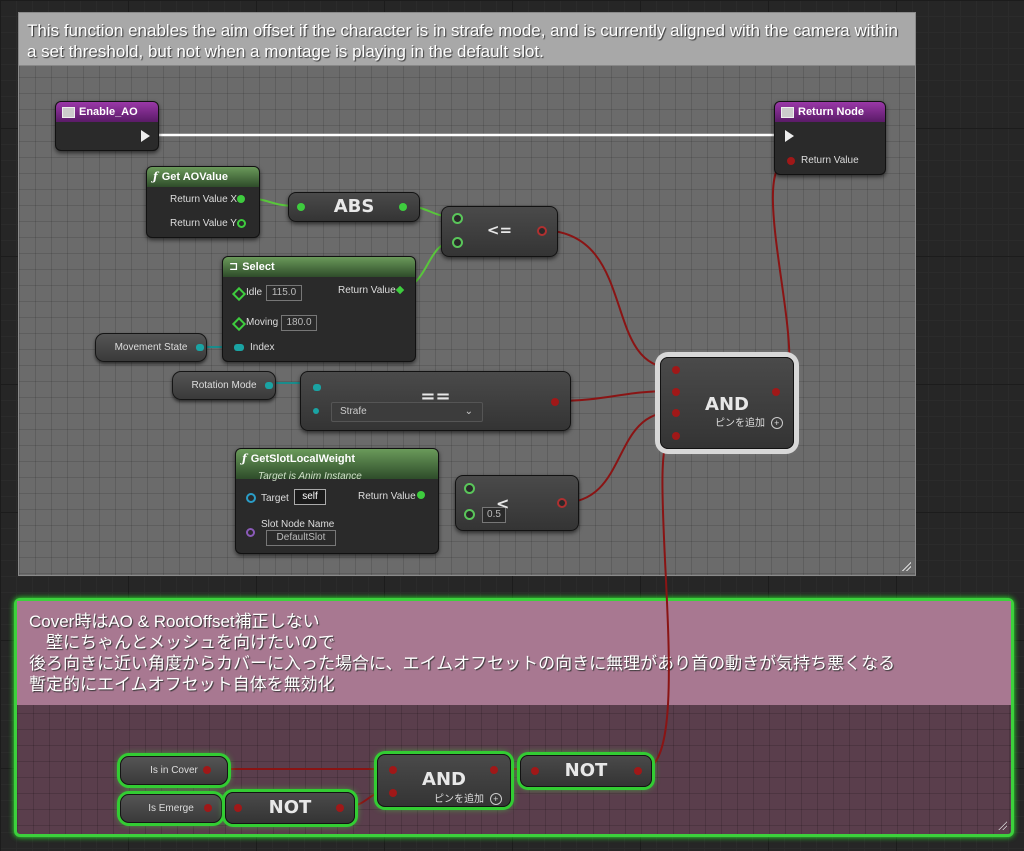 Image resolution: width=1024 pixels, height=851 pixels. What do you see at coordinates (194, 177) in the screenshot?
I see `node-title: Get AOValue` at bounding box center [194, 177].